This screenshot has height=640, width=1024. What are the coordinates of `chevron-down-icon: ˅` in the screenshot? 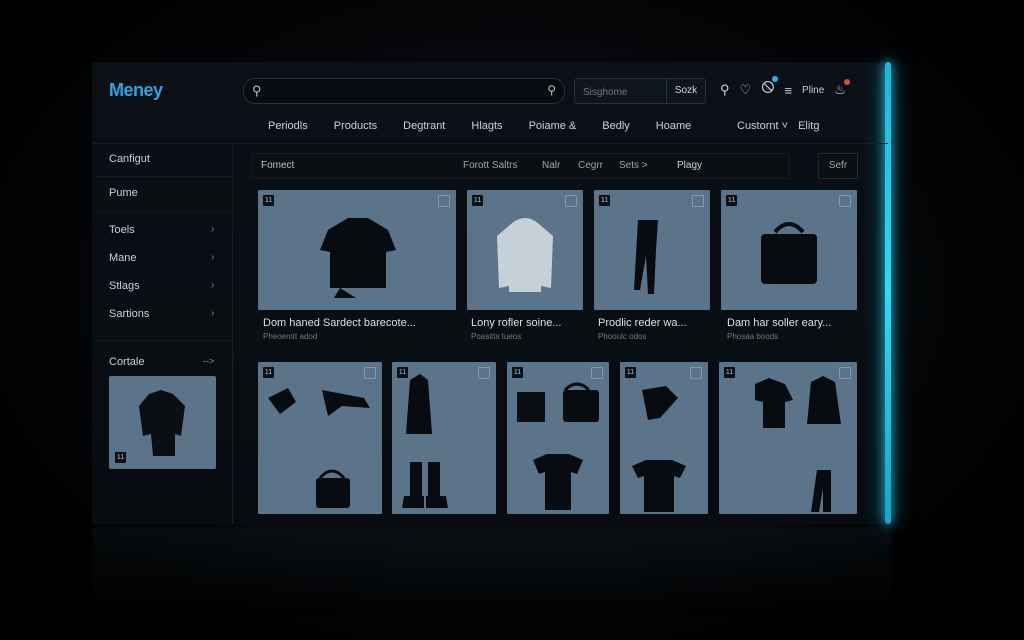 It's located at (785, 126).